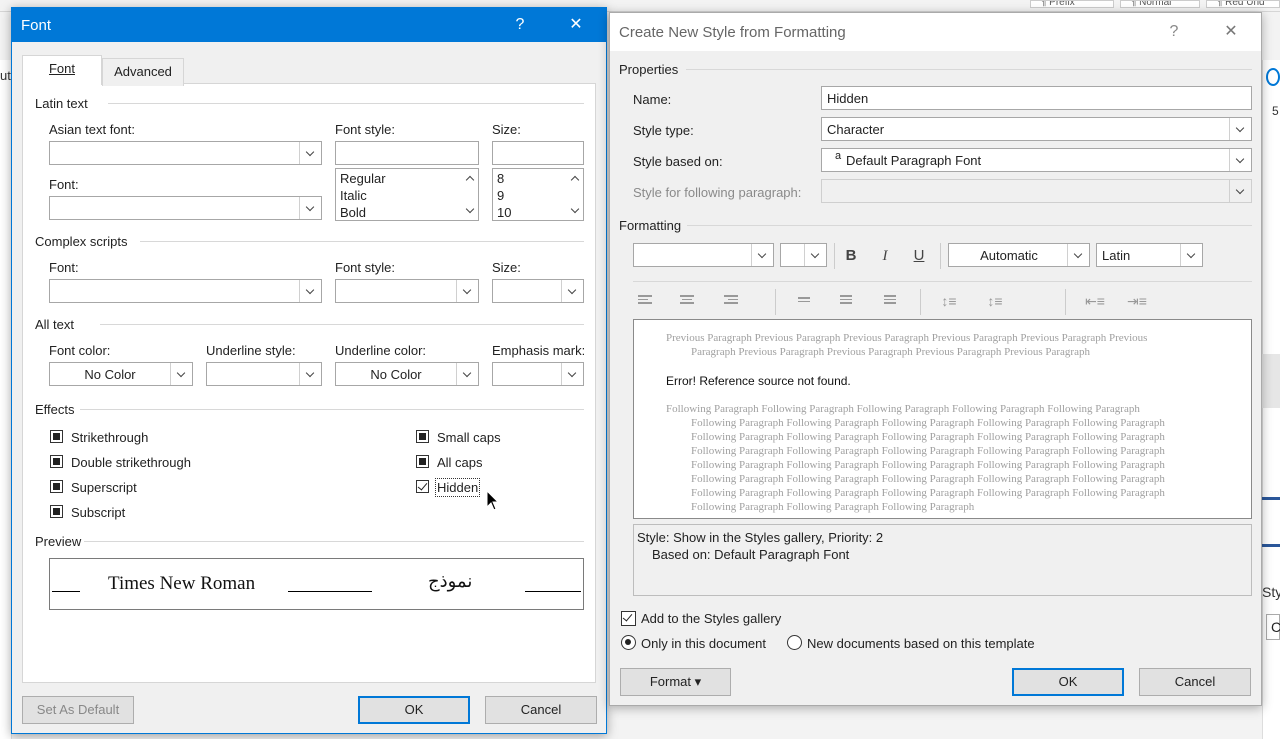 The height and width of the screenshot is (739, 1280). Describe the element at coordinates (919, 256) in the screenshot. I see `underline-button: U` at that location.